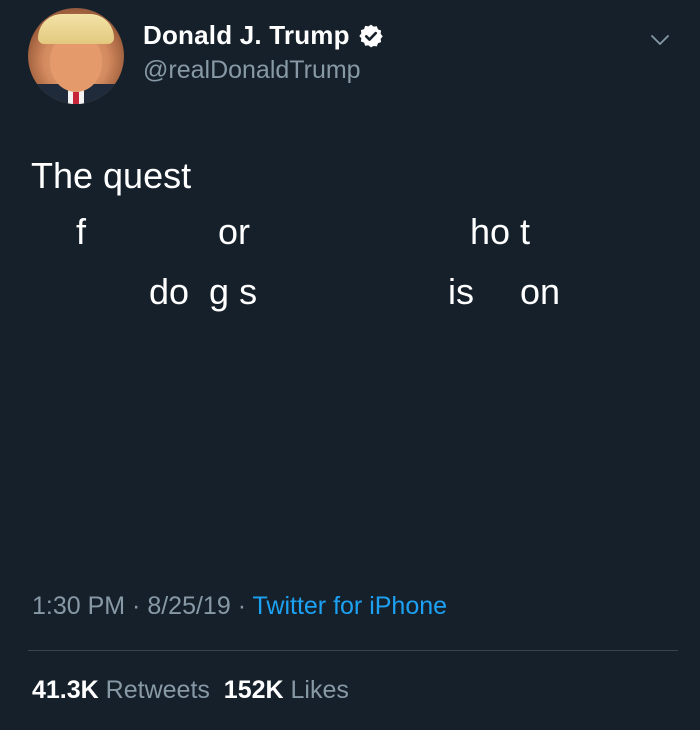  I want to click on tweet-time: 1:30 PM, so click(78, 606).